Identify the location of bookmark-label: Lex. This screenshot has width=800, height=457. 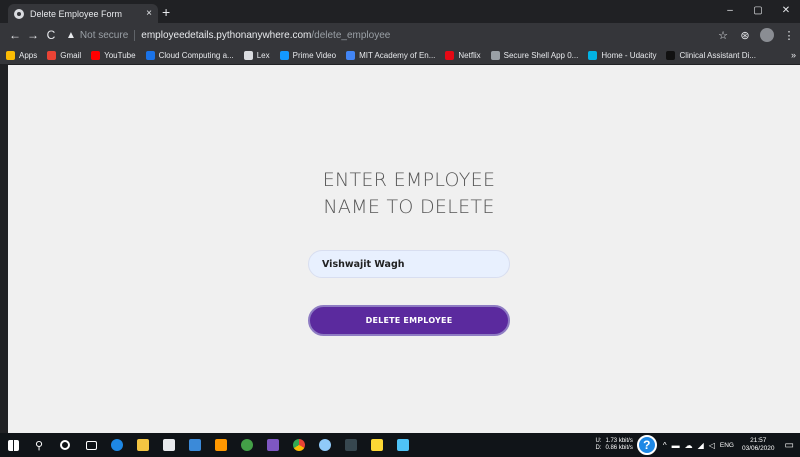
(263, 55).